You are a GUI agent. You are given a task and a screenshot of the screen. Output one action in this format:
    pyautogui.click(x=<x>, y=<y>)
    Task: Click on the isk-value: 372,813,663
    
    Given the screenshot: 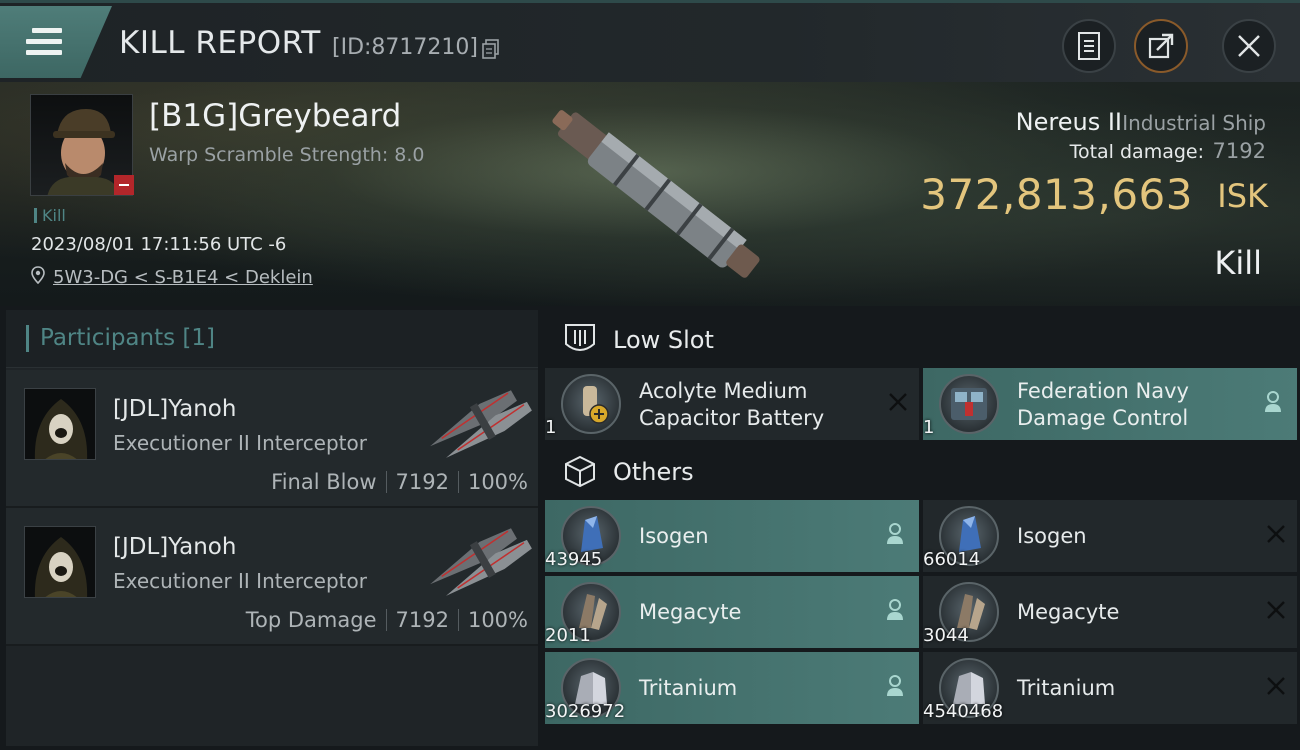 What is the action you would take?
    pyautogui.click(x=1056, y=194)
    